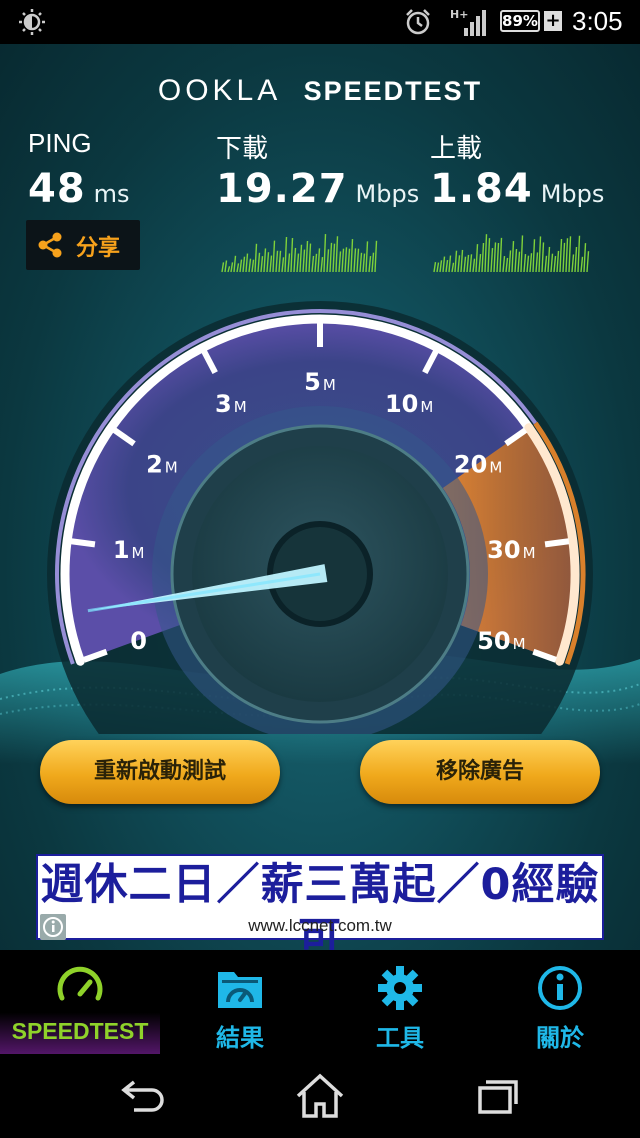 Image resolution: width=640 pixels, height=1138 pixels. What do you see at coordinates (498, 1096) in the screenshot?
I see `recent-apps-icon` at bounding box center [498, 1096].